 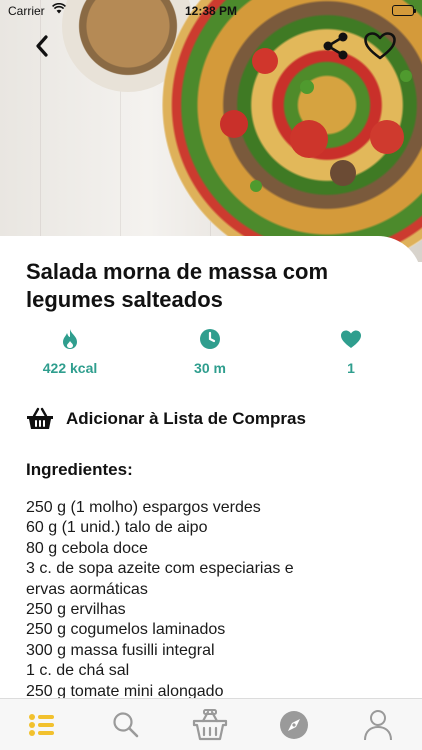 What do you see at coordinates (186, 418) in the screenshot?
I see `shopping-list-label: Adicionar à Lista de Compras` at bounding box center [186, 418].